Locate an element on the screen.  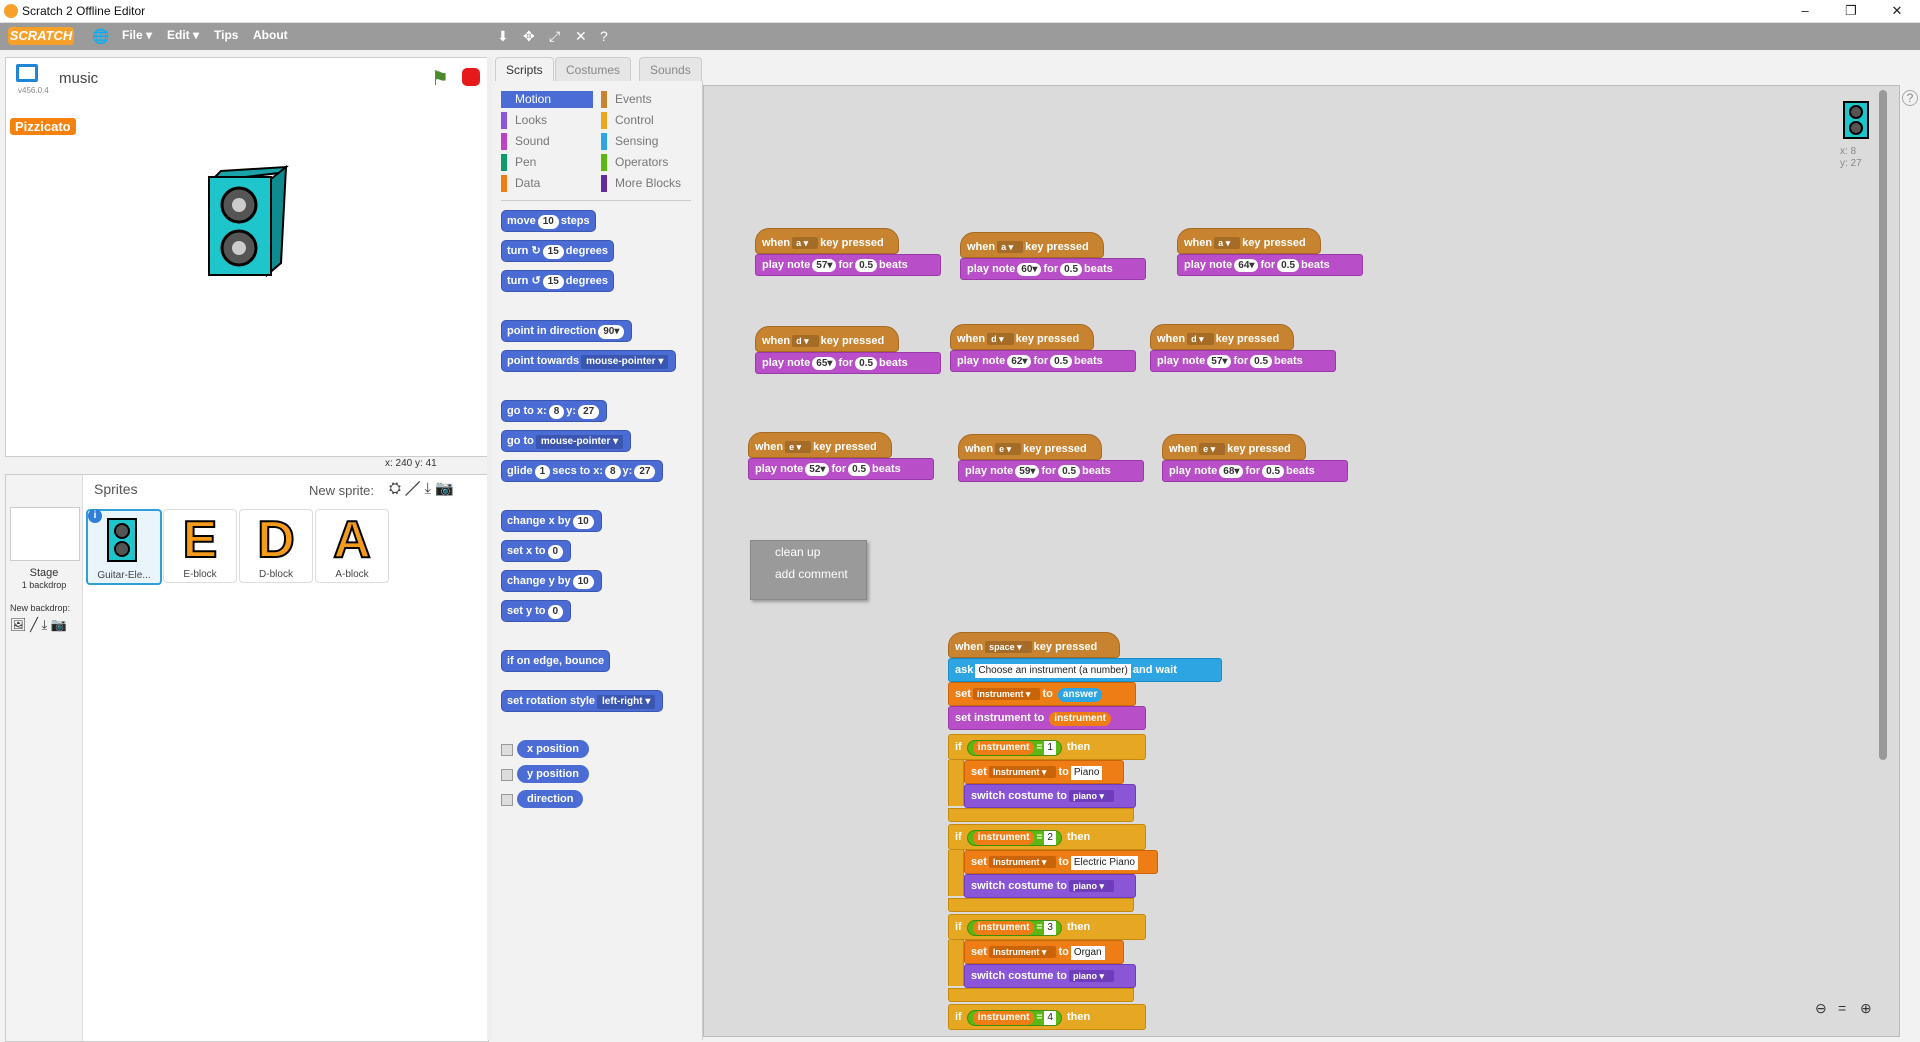
grow-icon: ⤢ is located at coordinates (554, 36).